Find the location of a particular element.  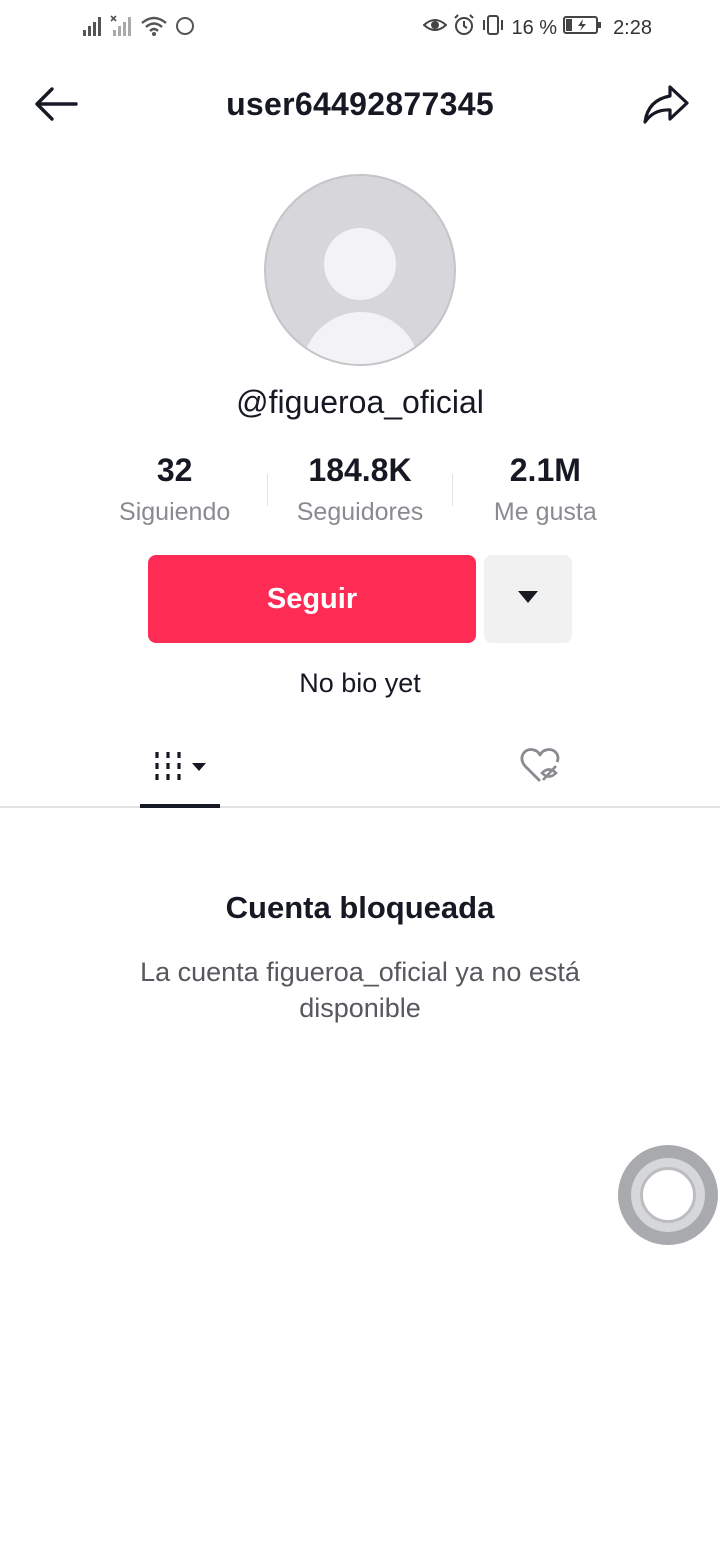

blocked-title: Cuenta bloqueada is located at coordinates (360, 907).